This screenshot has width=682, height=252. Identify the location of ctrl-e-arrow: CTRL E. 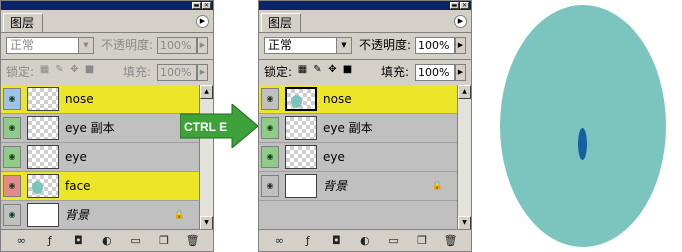
(219, 126).